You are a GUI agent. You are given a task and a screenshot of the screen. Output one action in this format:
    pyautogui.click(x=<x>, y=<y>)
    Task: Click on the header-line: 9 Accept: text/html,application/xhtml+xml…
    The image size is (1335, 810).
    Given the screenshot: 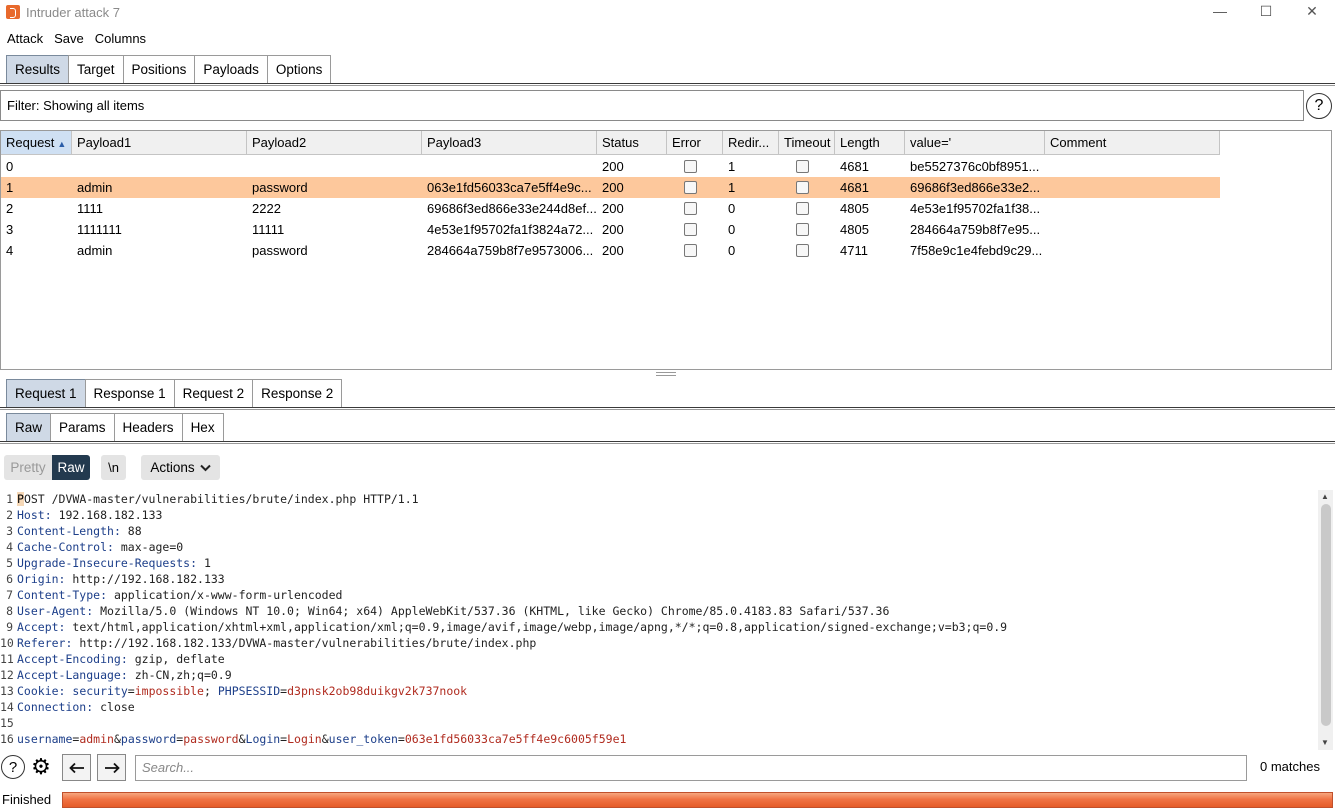 What is the action you would take?
    pyautogui.click(x=507, y=627)
    